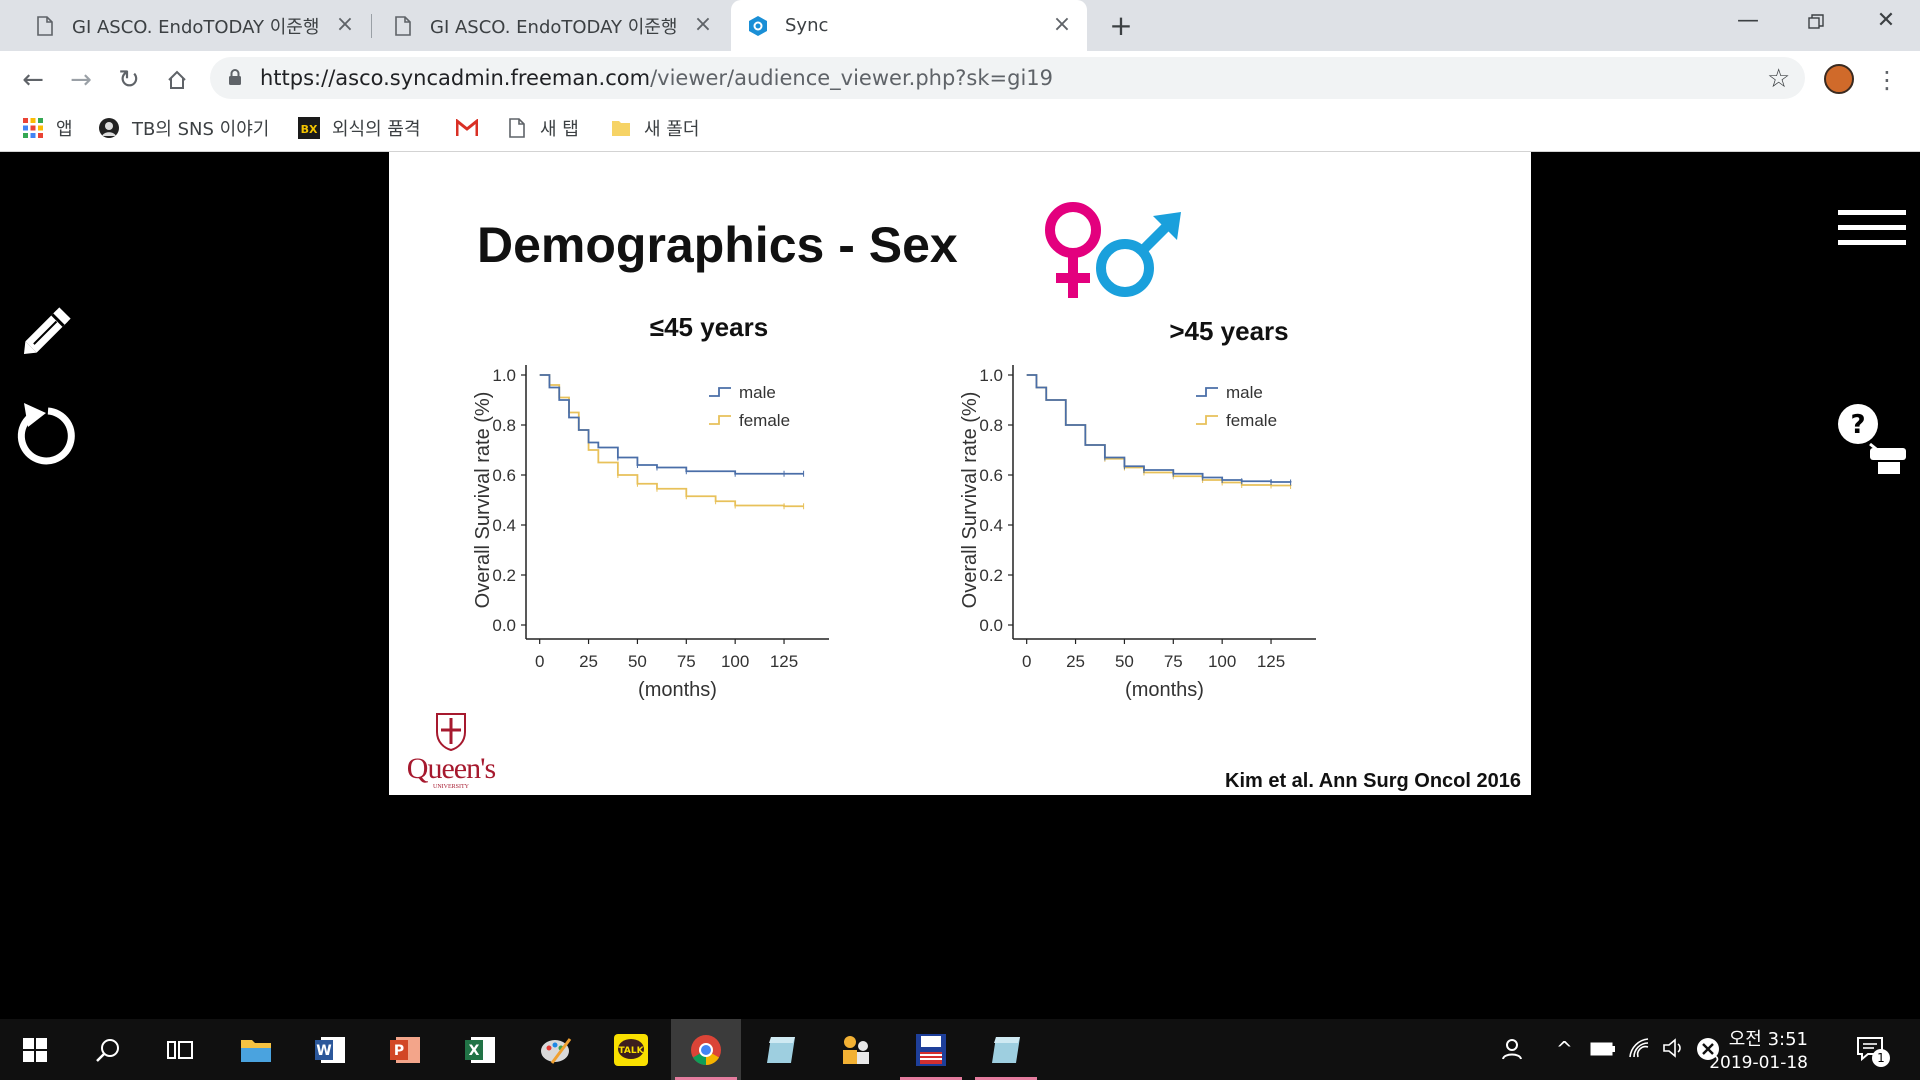 The image size is (1920, 1080). I want to click on citation: Kim et al. Ann Surg Oncol 2016, so click(1373, 781).